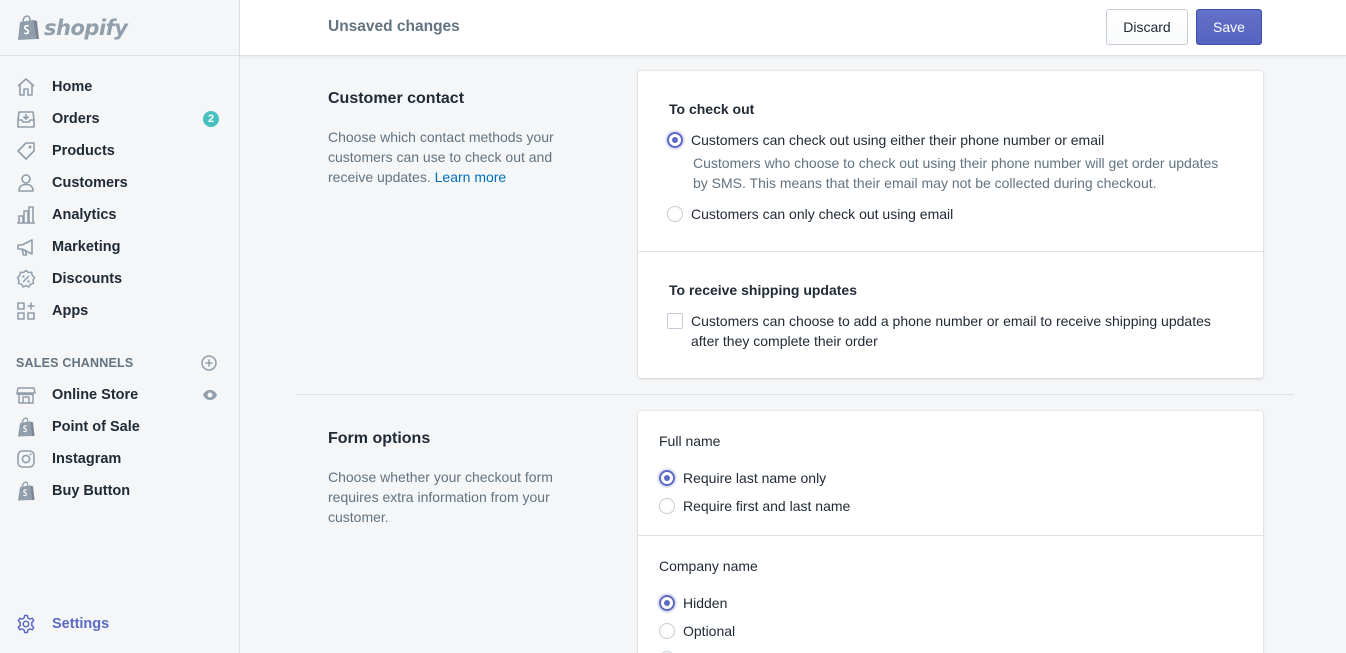  I want to click on sidebar-item-point-of-sale: Point of Sale, so click(120, 427).